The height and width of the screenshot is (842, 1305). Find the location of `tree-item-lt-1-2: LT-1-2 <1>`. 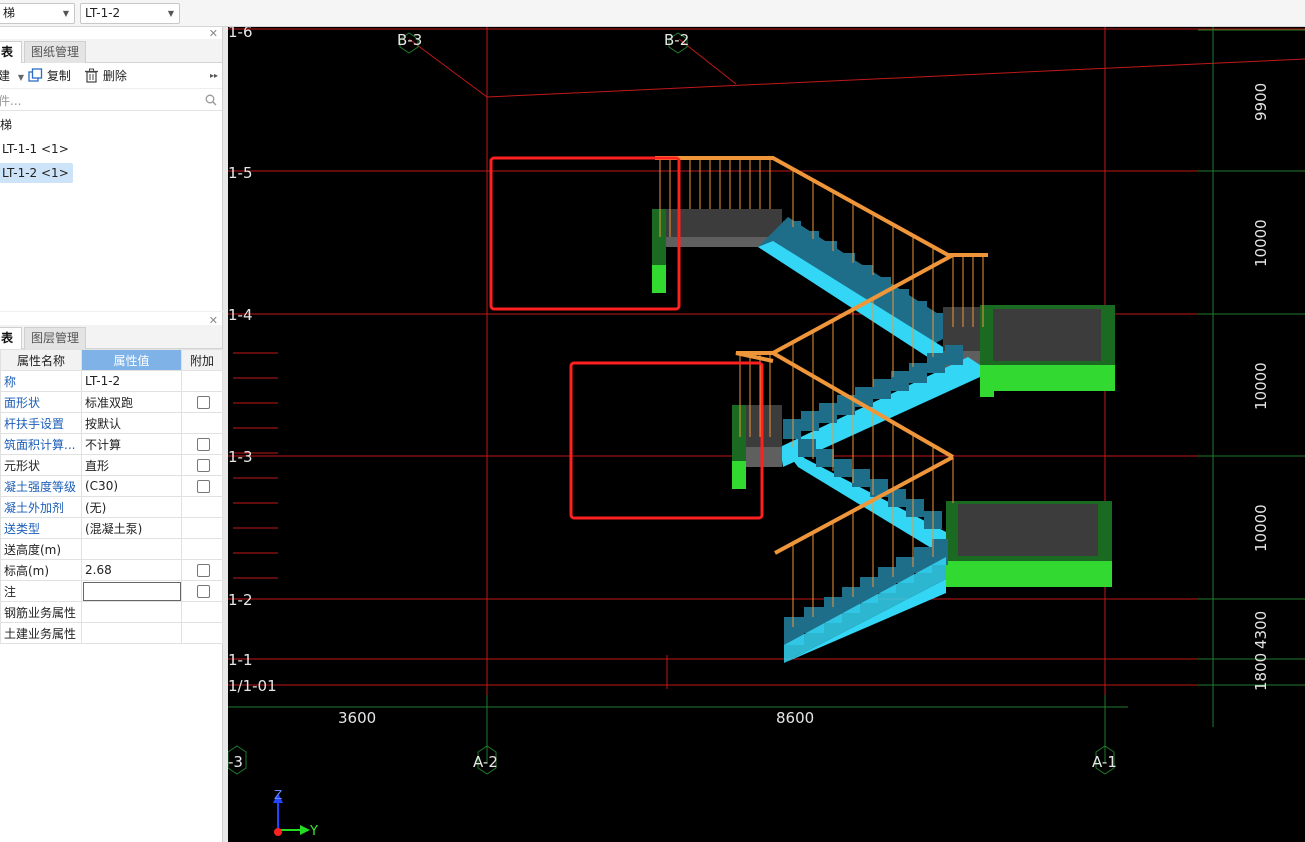

tree-item-lt-1-2: LT-1-2 <1> is located at coordinates (36, 173).